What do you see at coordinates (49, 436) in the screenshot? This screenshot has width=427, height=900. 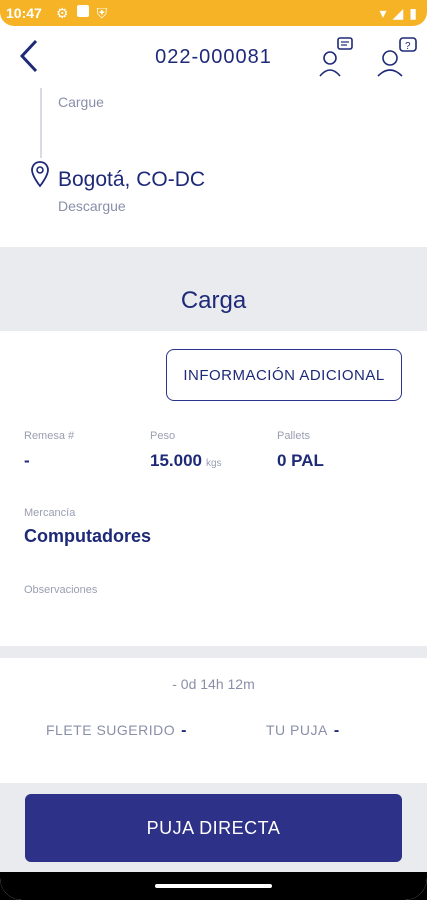 I see `remesa-label: Remesa #` at bounding box center [49, 436].